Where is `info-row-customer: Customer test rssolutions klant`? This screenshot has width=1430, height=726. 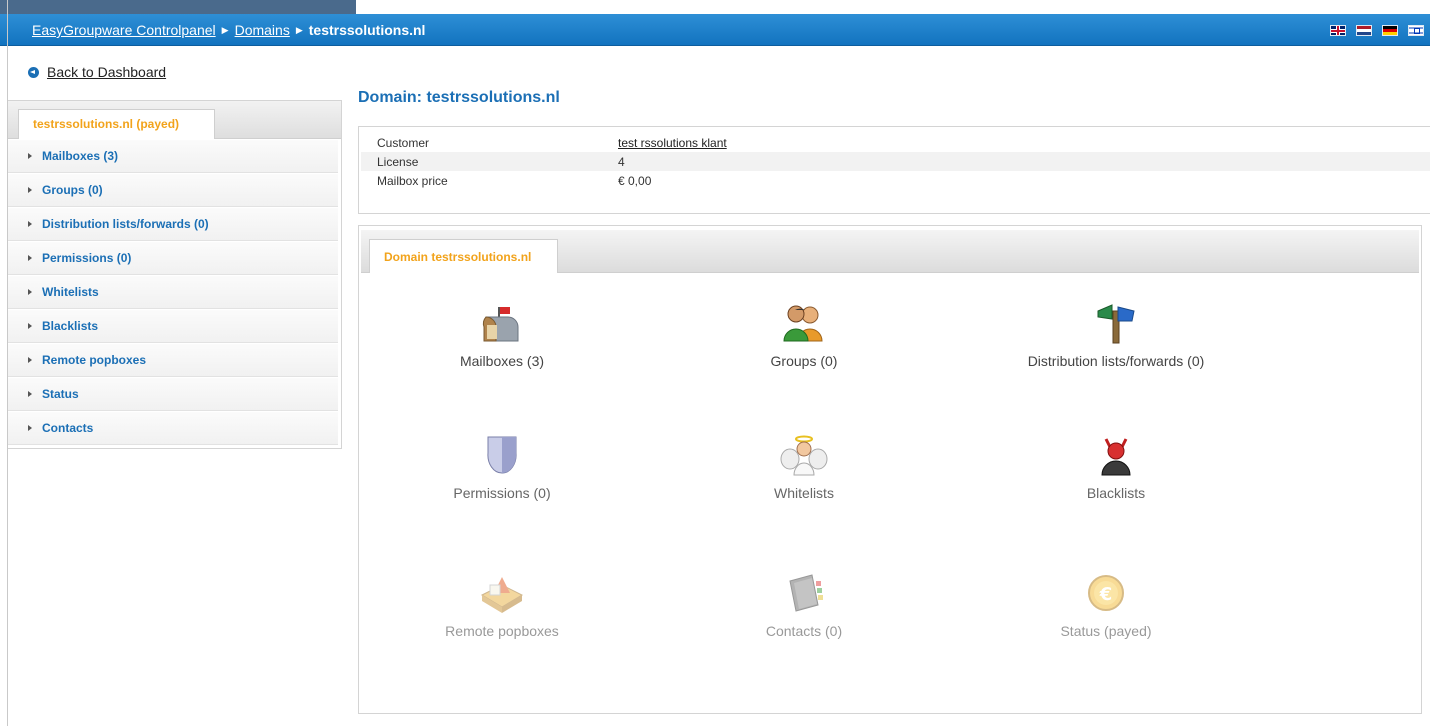 info-row-customer: Customer test rssolutions klant is located at coordinates (895, 142).